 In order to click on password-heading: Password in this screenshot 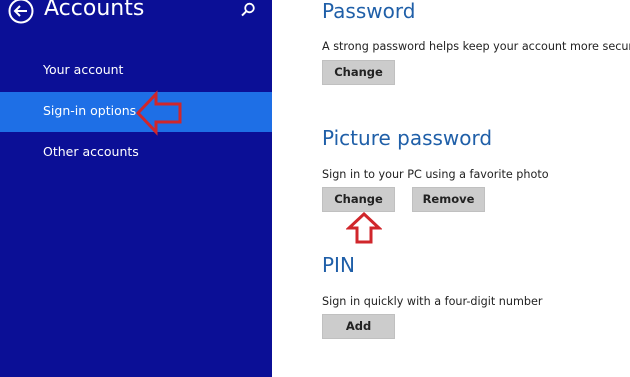, I will do `click(369, 11)`.